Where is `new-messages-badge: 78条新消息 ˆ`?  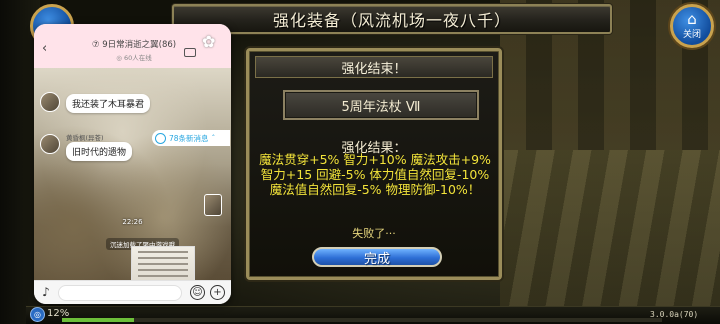 new-messages-badge: 78条新消息 ˆ is located at coordinates (191, 138).